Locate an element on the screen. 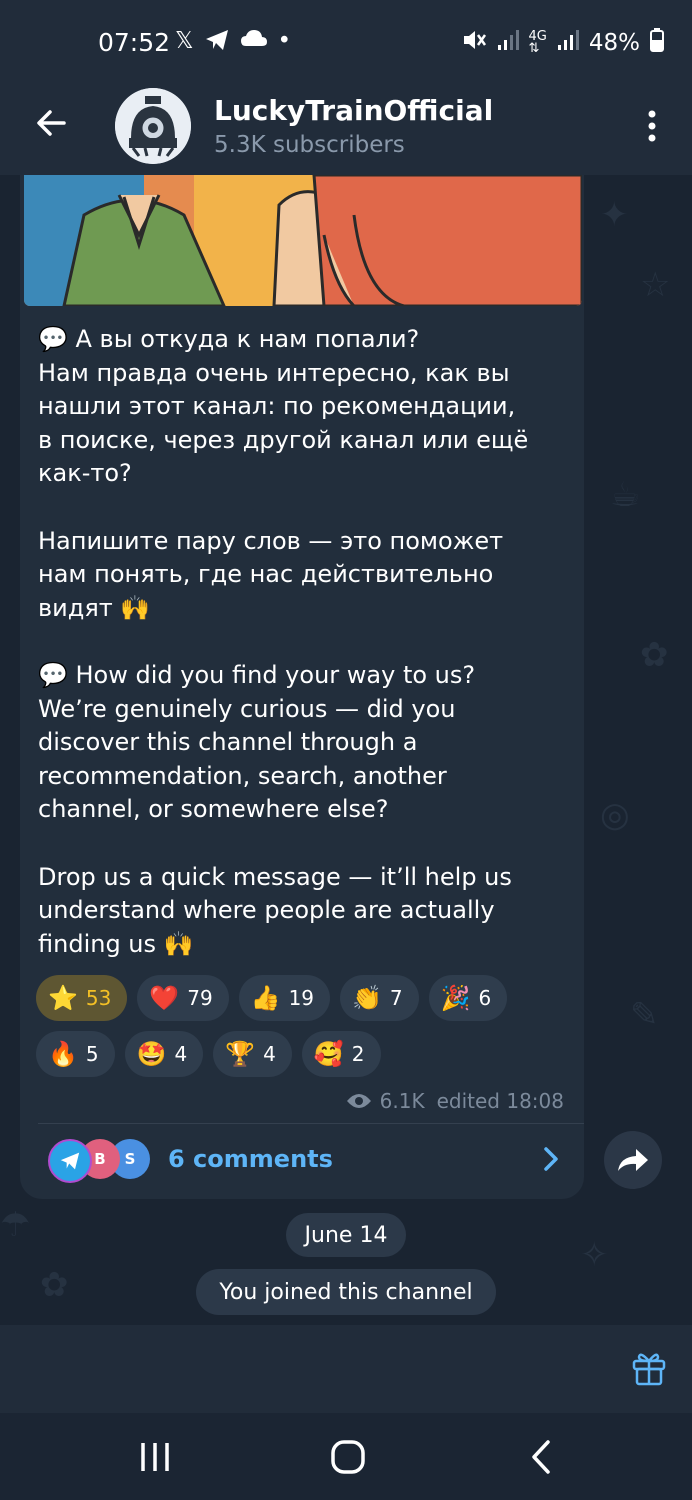  divider is located at coordinates (311, 1123).